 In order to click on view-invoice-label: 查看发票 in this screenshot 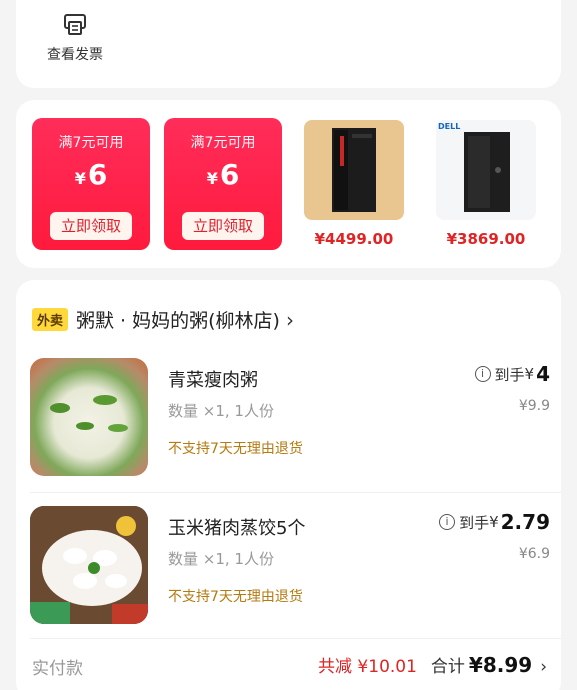, I will do `click(75, 55)`.